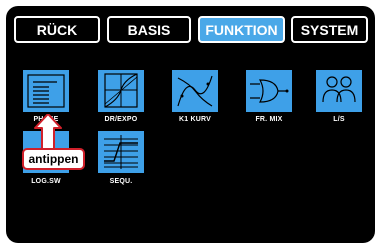  Describe the element at coordinates (121, 119) in the screenshot. I see `dr-expo-label: DR/EXPO` at that location.